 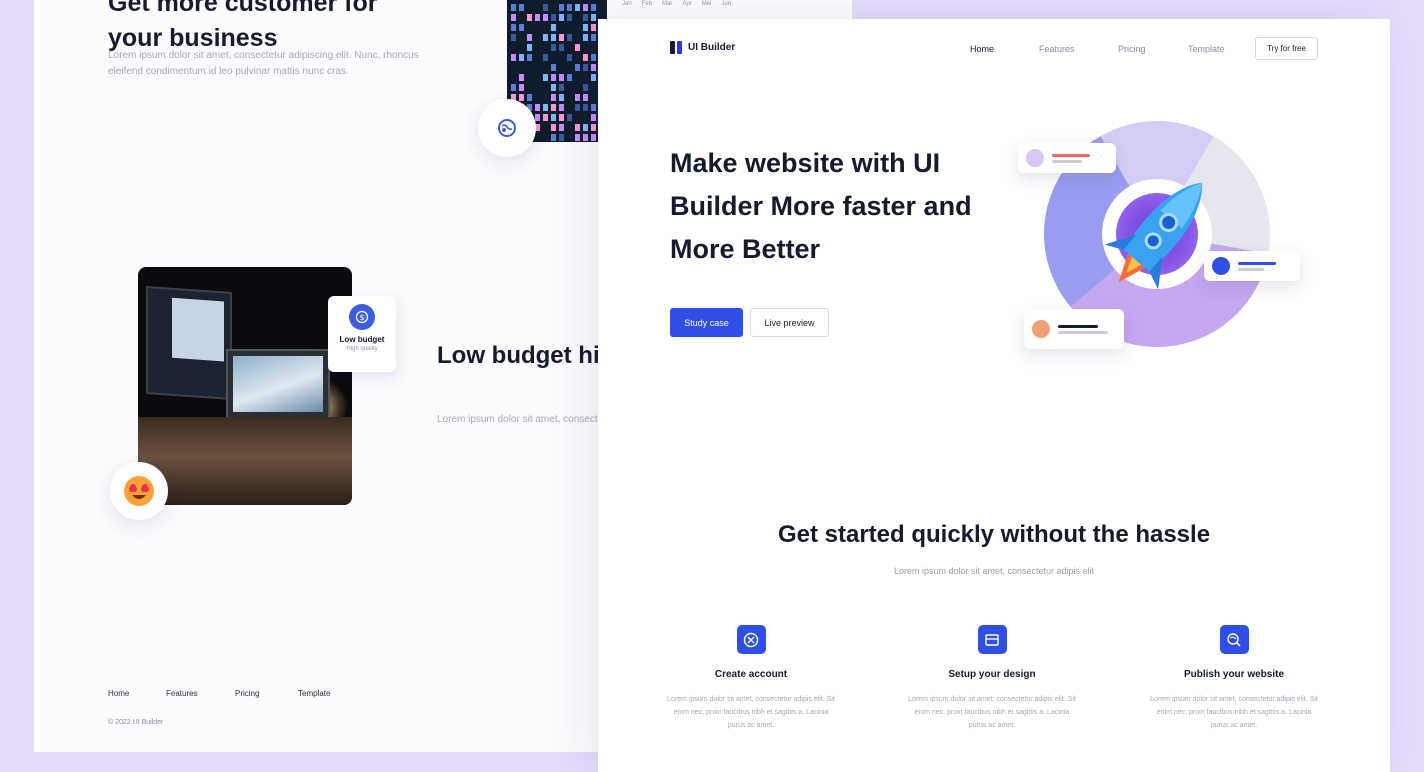 What do you see at coordinates (362, 339) in the screenshot?
I see `budget-card-title: Low budget` at bounding box center [362, 339].